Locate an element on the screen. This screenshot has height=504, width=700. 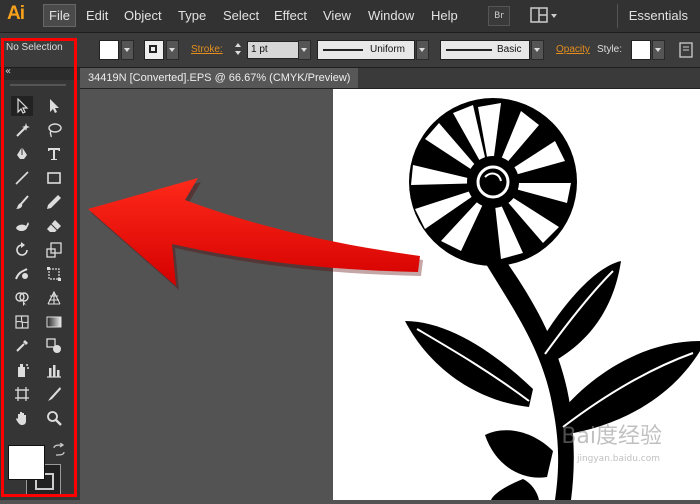
menu-object: Object is located at coordinates (143, 15).